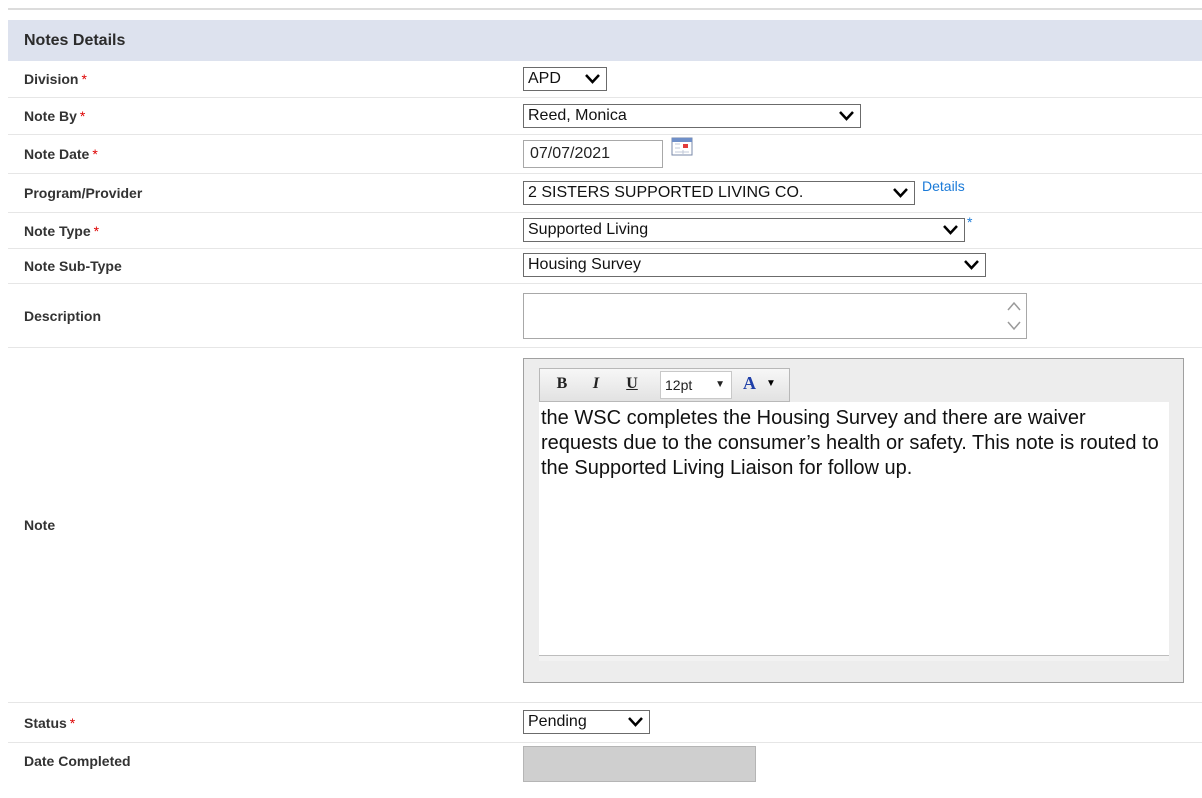 The width and height of the screenshot is (1202, 798). I want to click on row-note-type: Note Type * Supported Living *, so click(605, 231).